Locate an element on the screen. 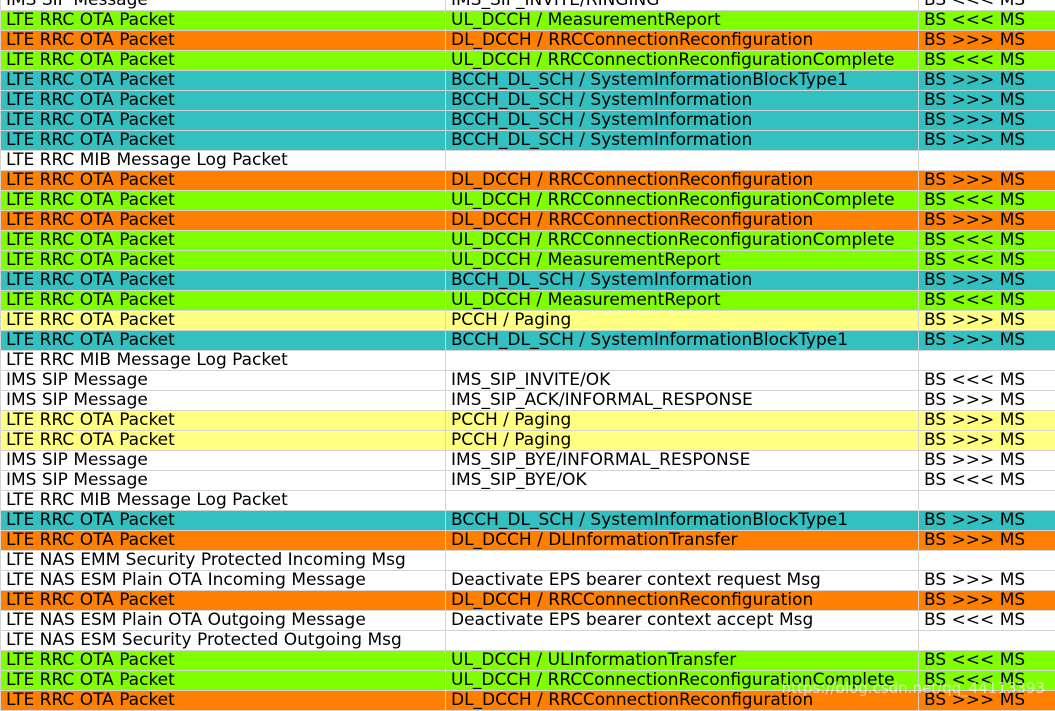 Image resolution: width=1055 pixels, height=711 pixels. message-cell: IMS_SIP_BYE/OK is located at coordinates (682, 481).